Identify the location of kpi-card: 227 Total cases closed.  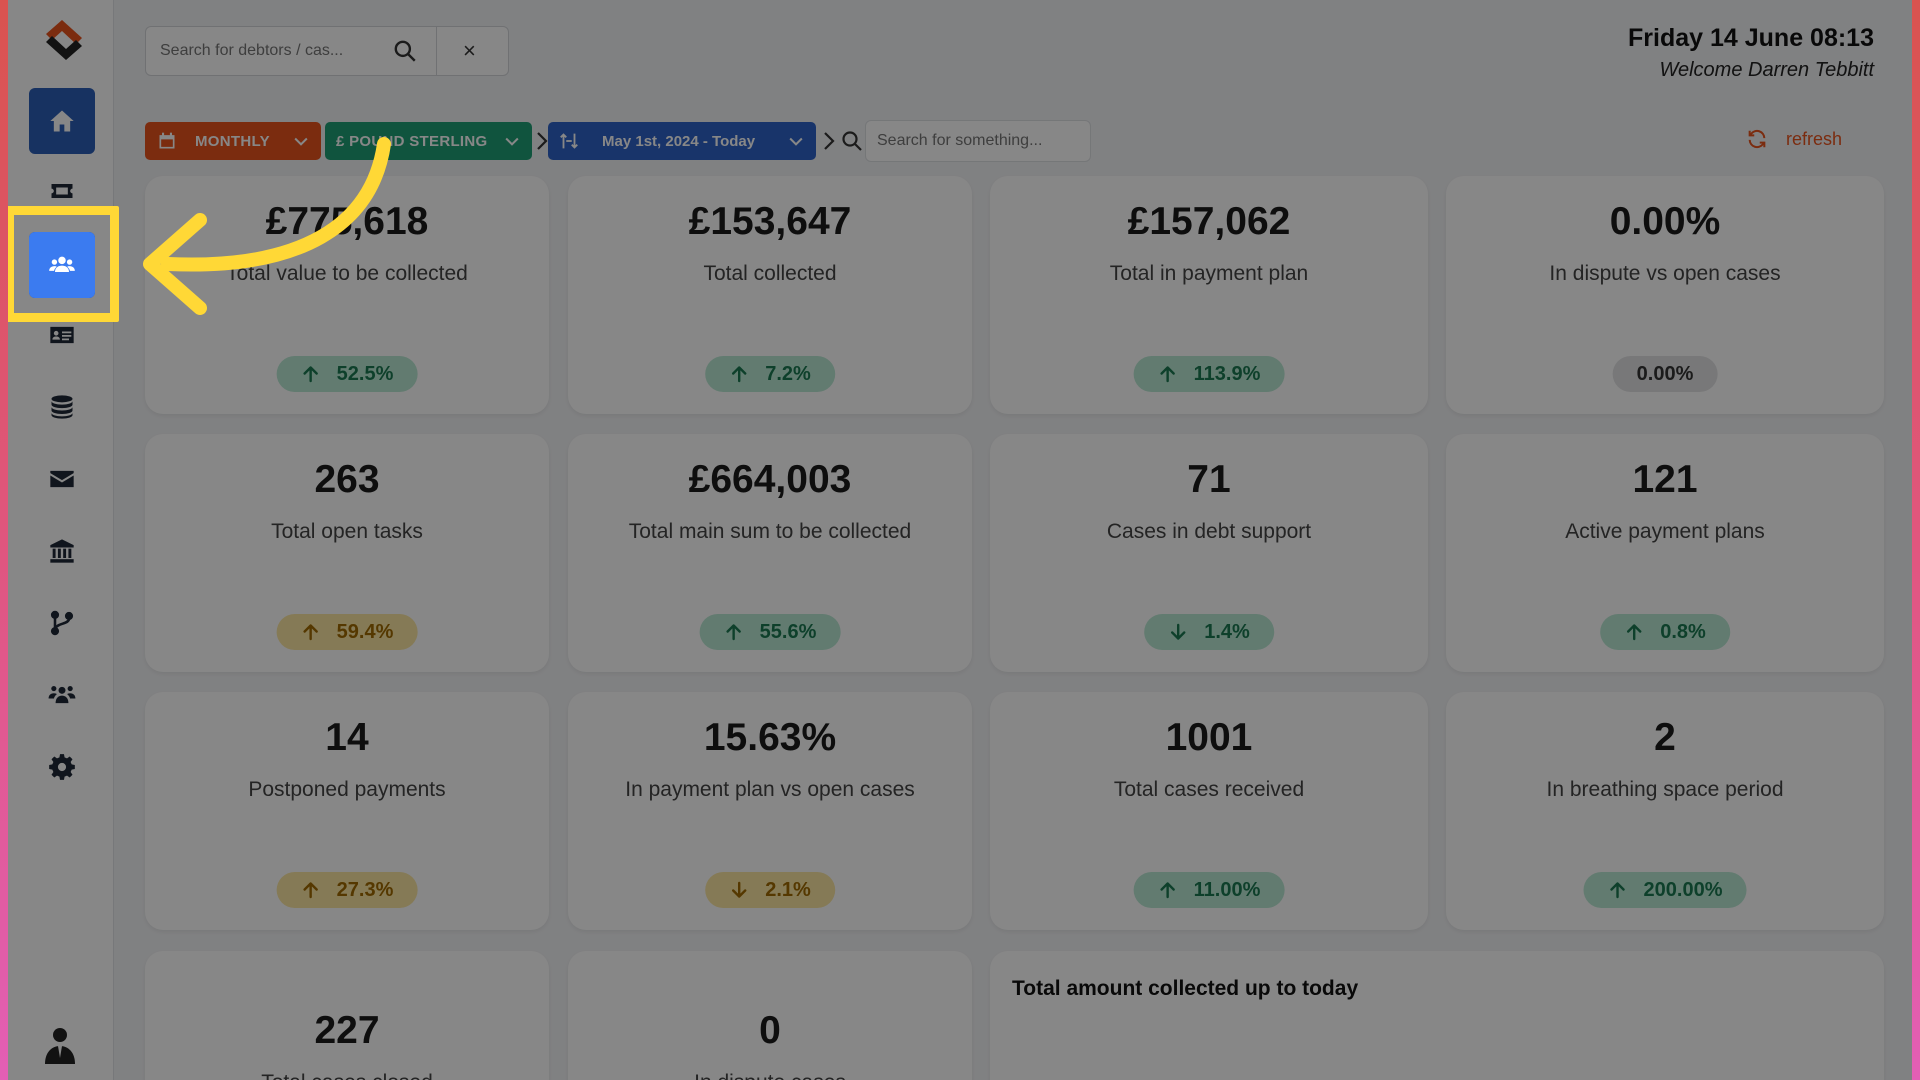
(347, 1015).